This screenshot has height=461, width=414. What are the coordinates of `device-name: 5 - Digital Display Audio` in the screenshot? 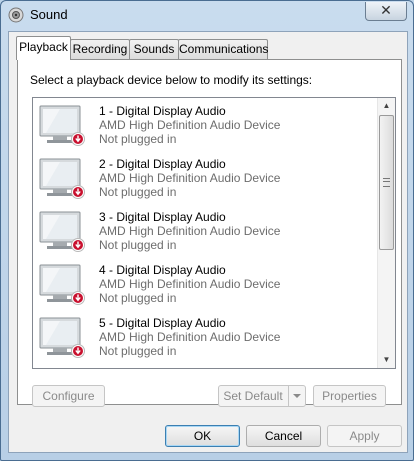 It's located at (162, 323).